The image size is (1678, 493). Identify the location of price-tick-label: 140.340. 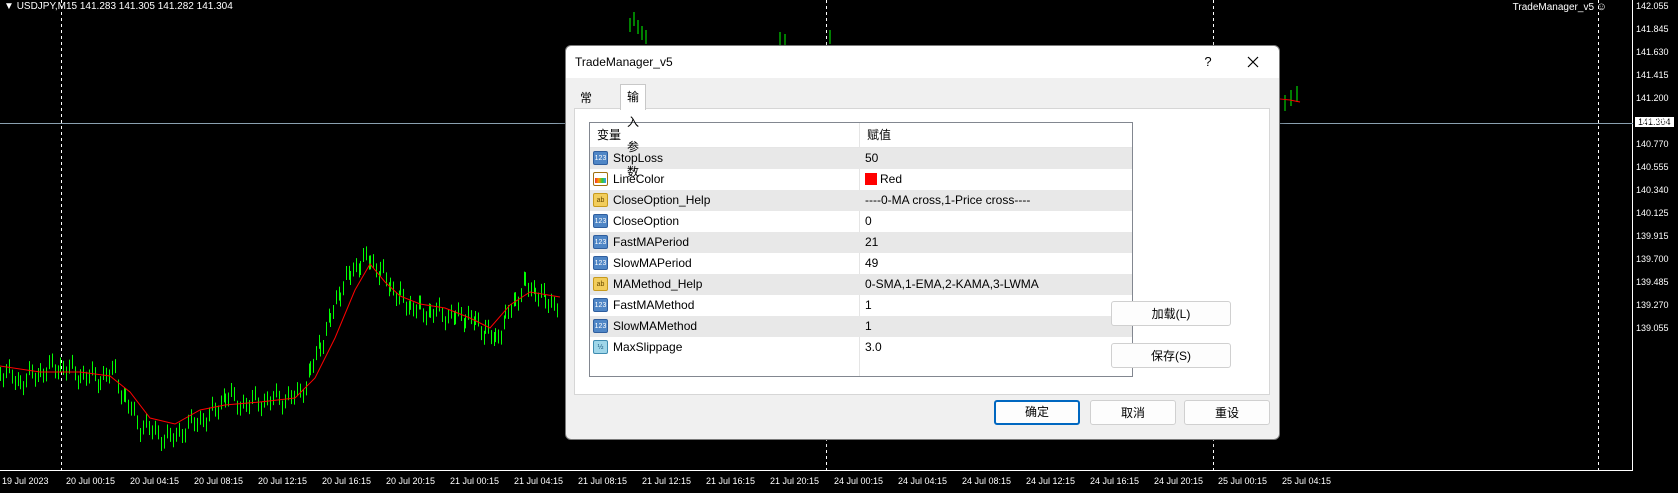
(1652, 190).